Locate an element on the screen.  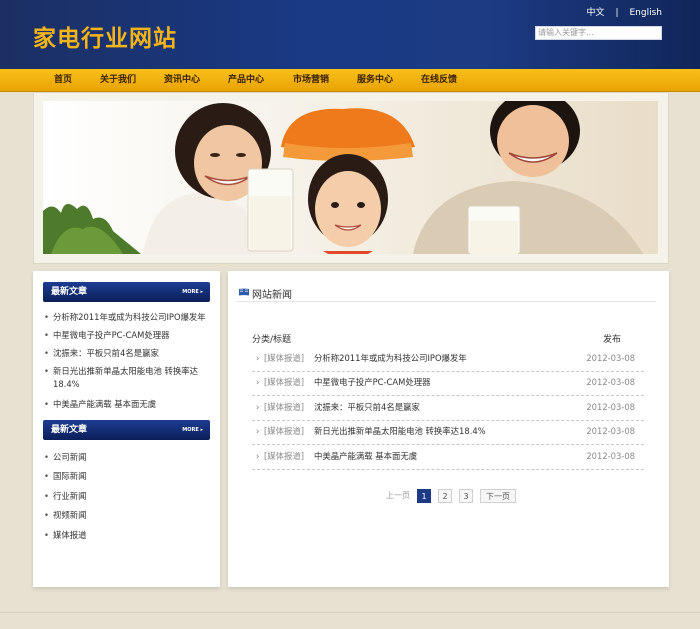
divider is located at coordinates (446, 301).